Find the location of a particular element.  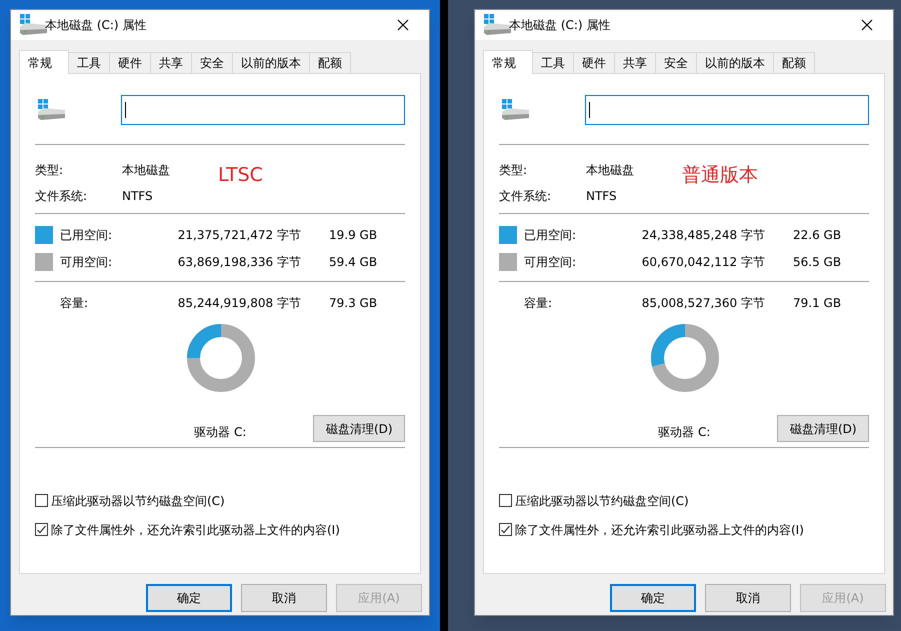

size-value: 22.6 GB is located at coordinates (817, 235).